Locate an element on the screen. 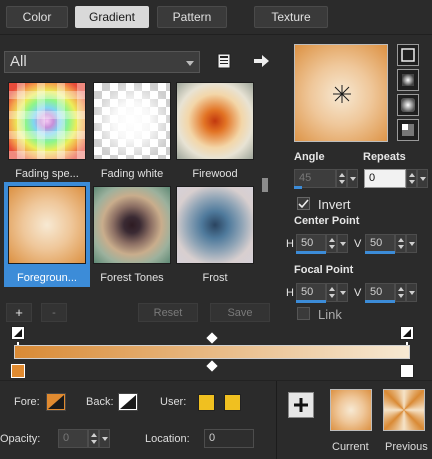 Image resolution: width=432 pixels, height=459 pixels. add-gradient-button: + is located at coordinates (19, 312).